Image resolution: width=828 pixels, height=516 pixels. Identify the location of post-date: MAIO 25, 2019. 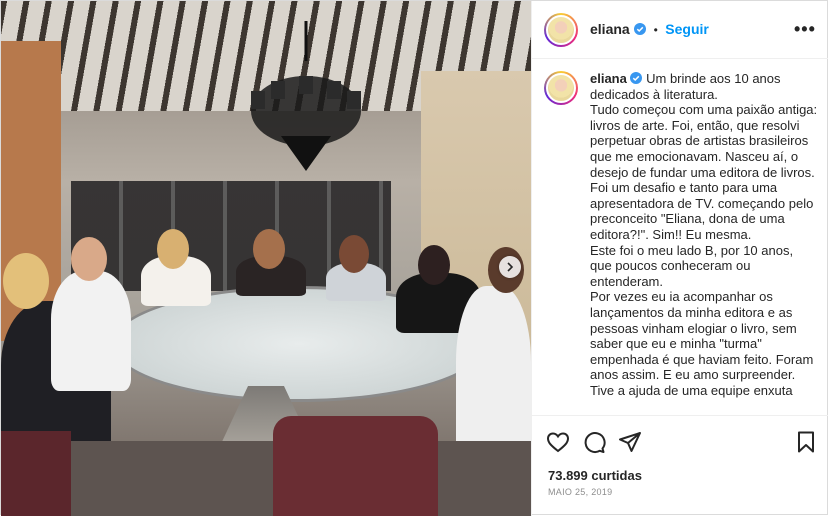
(580, 492).